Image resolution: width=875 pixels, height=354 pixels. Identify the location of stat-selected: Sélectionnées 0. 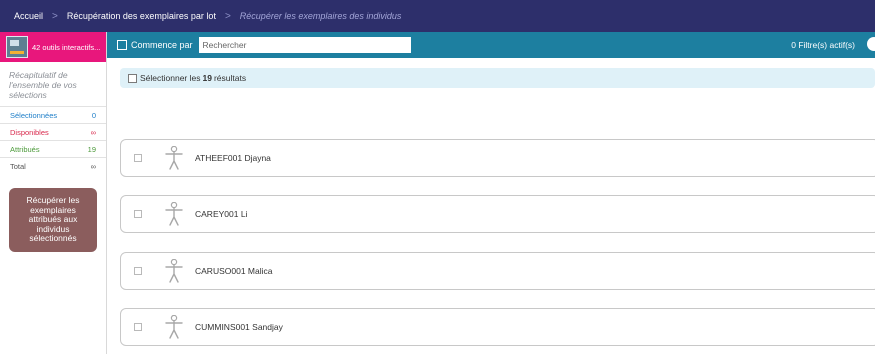
(53, 115).